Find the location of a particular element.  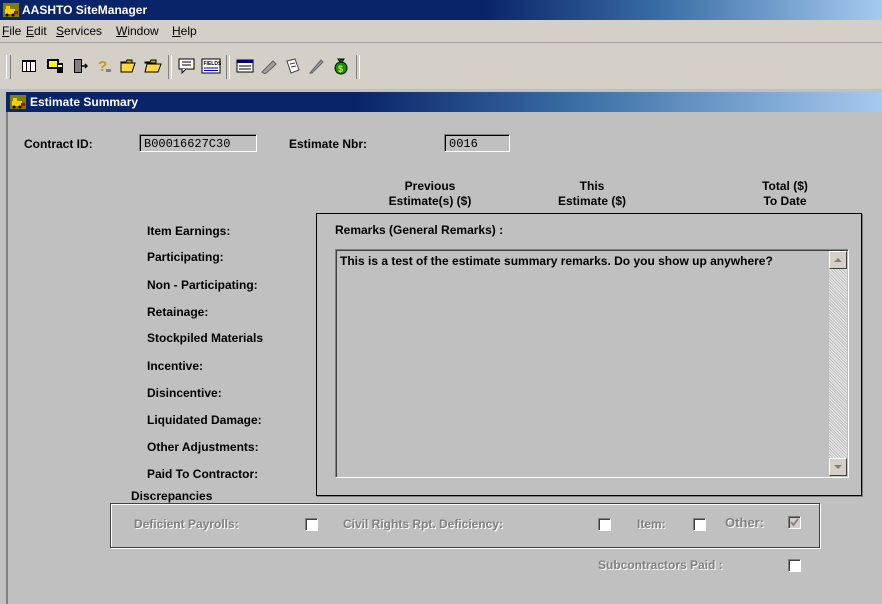

row-label-paid-to-contractor: Paid To Contractor: is located at coordinates (203, 474).